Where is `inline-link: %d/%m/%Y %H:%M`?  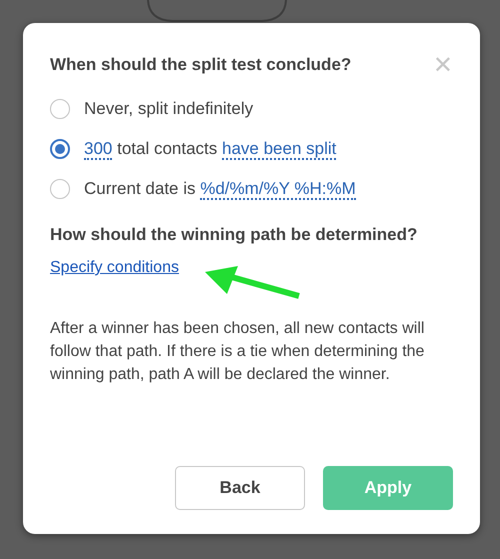 inline-link: %d/%m/%Y %H:%M is located at coordinates (278, 189).